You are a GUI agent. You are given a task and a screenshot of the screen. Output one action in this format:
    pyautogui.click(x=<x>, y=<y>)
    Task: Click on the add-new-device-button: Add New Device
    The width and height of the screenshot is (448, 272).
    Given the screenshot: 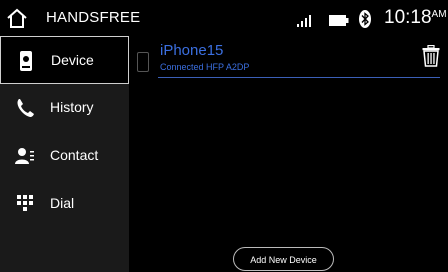 What is the action you would take?
    pyautogui.click(x=283, y=259)
    